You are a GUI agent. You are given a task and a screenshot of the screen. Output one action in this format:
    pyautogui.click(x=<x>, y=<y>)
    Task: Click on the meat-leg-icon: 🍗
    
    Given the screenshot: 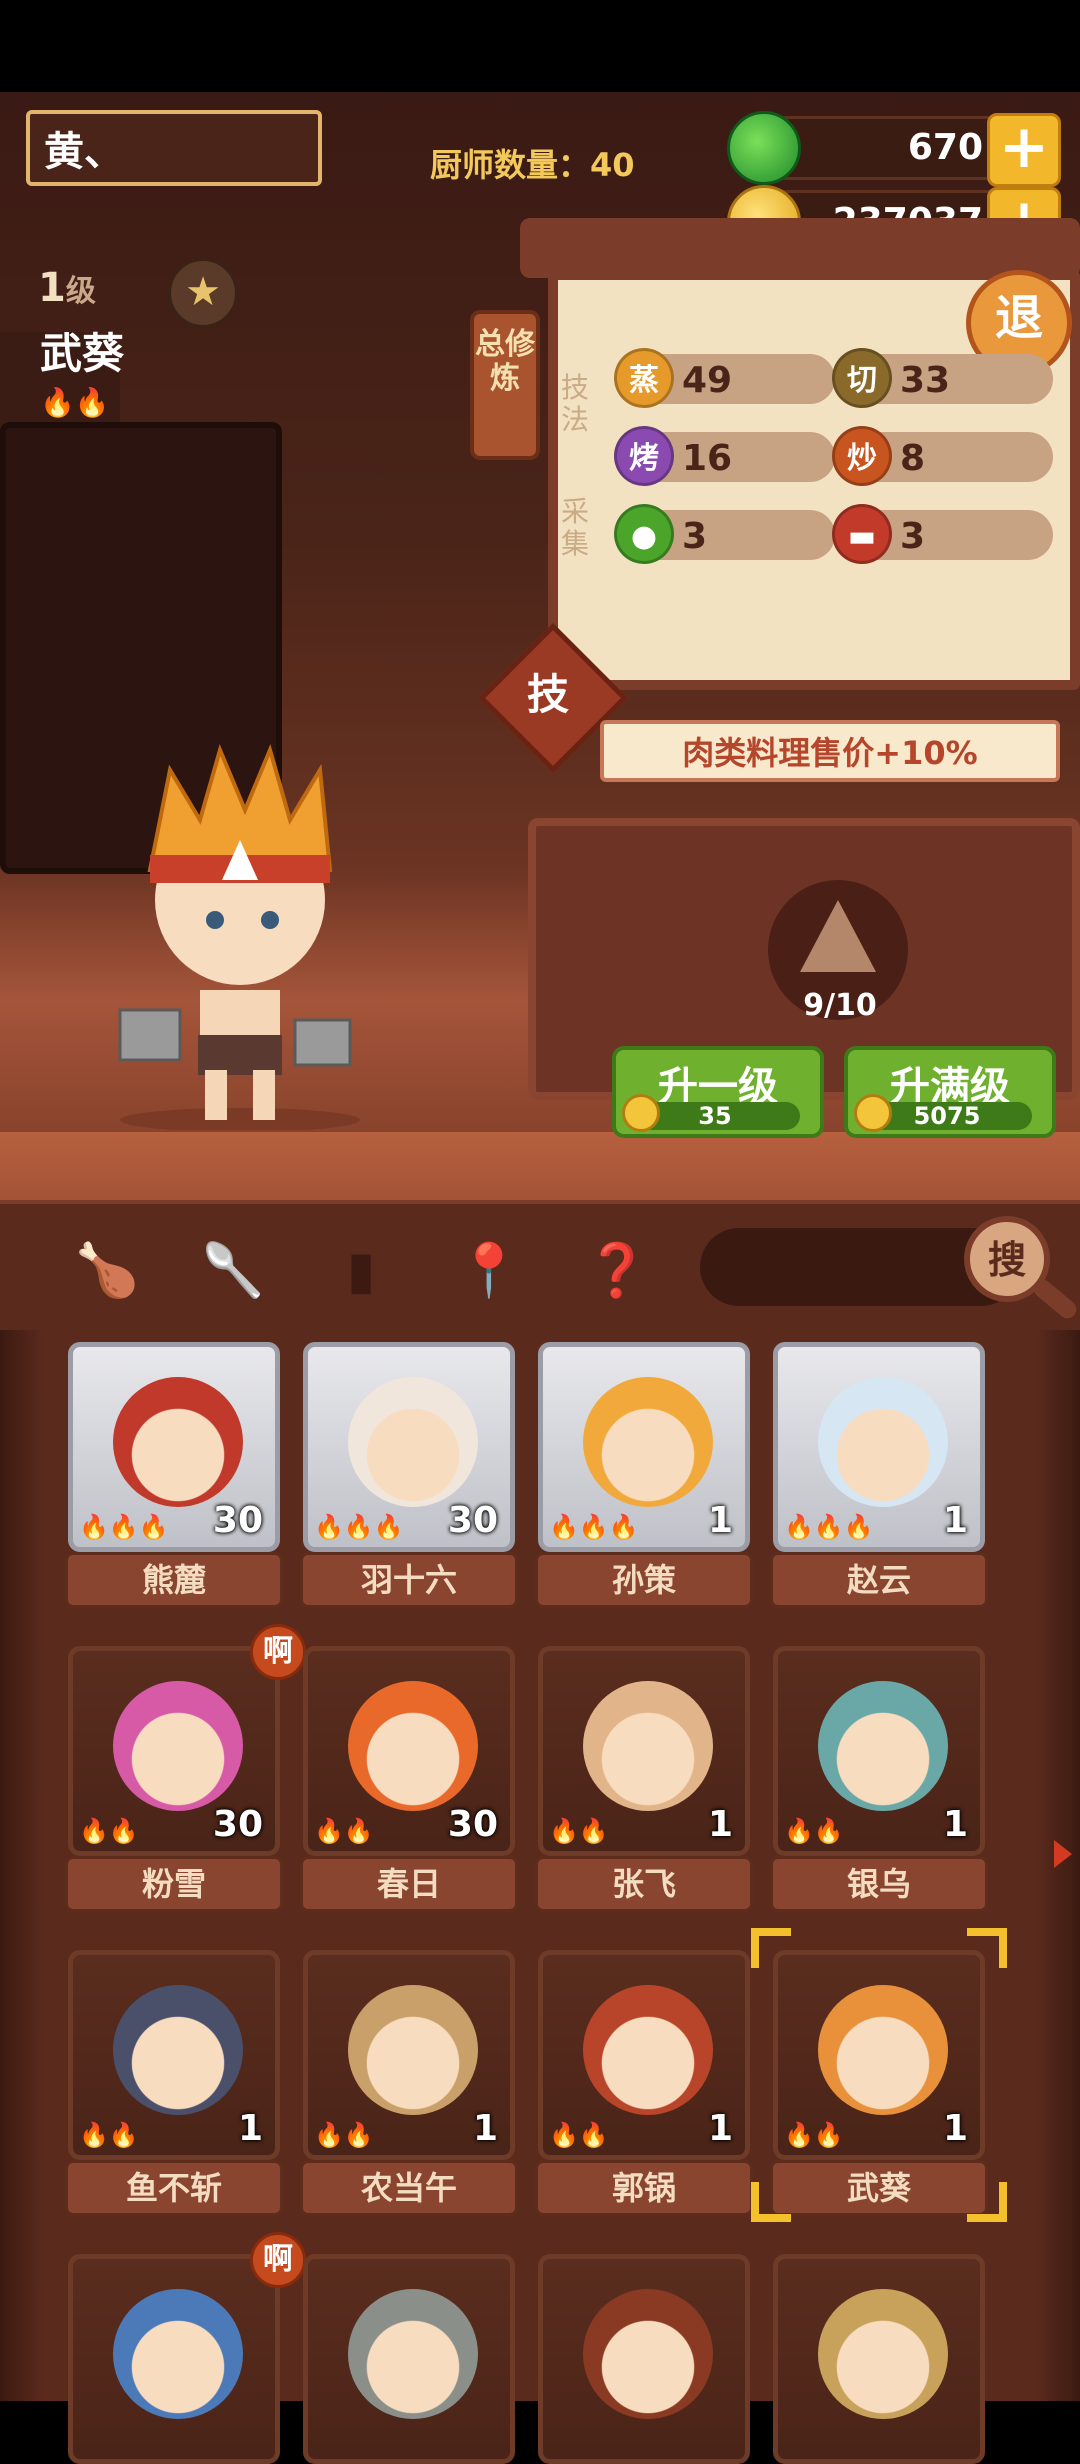 What is the action you would take?
    pyautogui.click(x=107, y=1271)
    